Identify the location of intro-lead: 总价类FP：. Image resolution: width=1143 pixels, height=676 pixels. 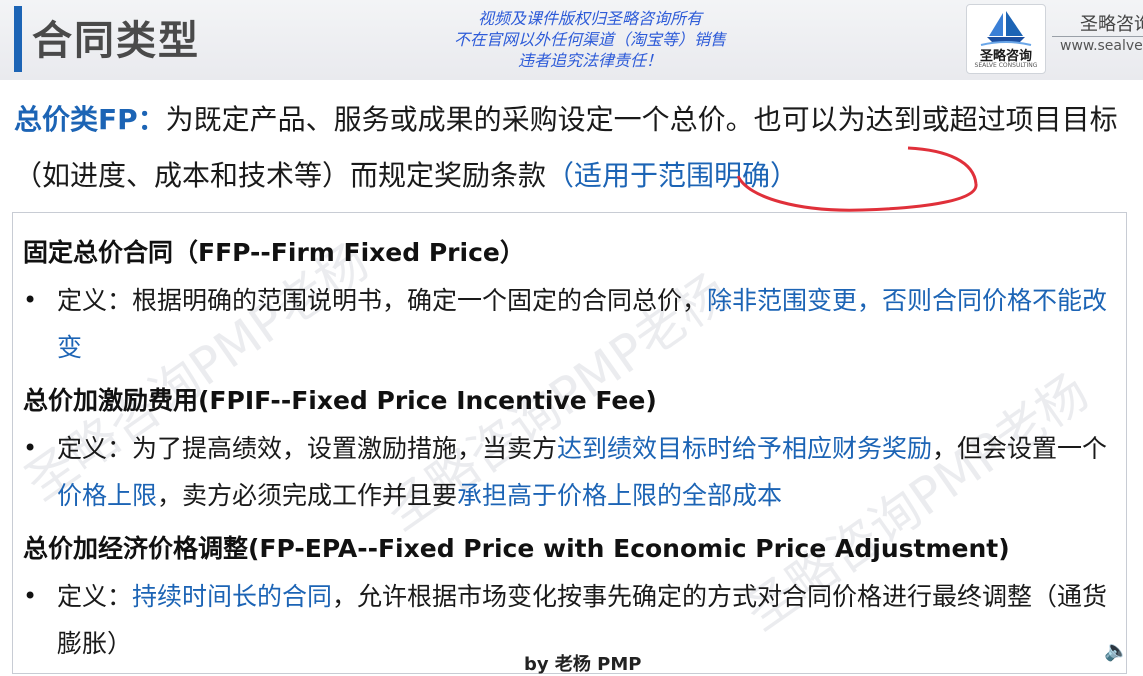
(90, 119).